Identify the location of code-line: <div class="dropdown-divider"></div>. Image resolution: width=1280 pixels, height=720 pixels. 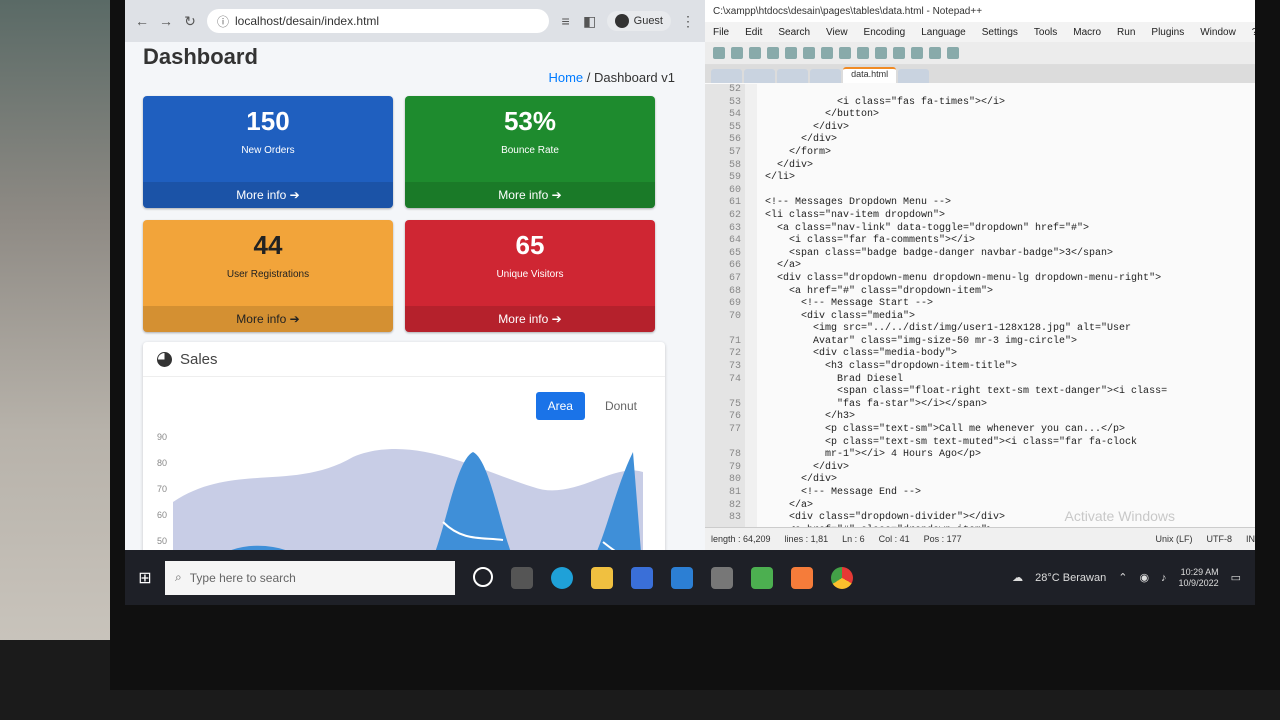
(1010, 518).